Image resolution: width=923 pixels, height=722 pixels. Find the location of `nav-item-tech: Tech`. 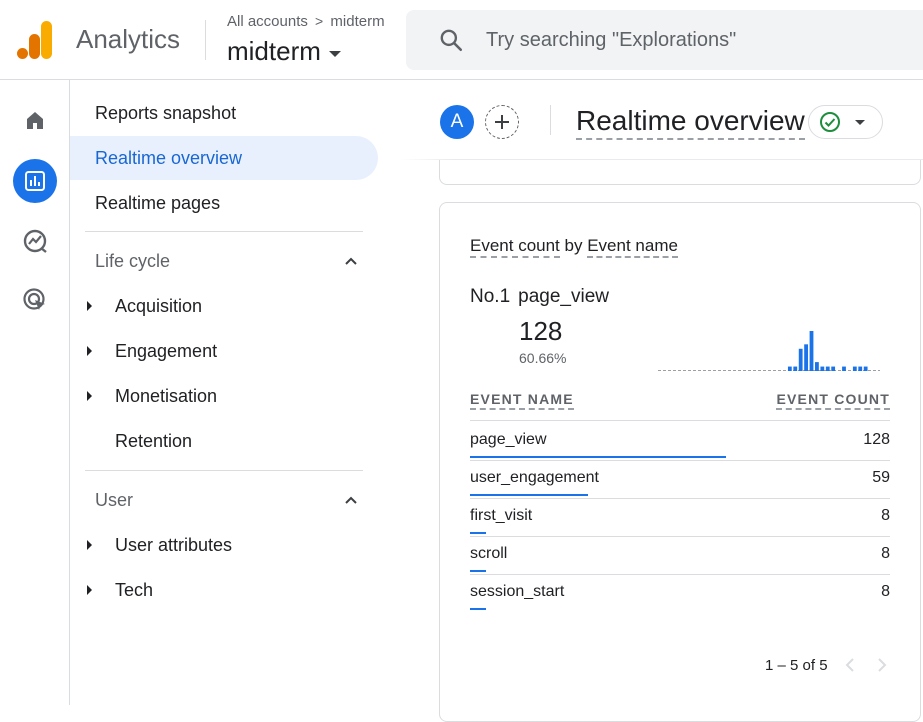

nav-item-tech: Tech is located at coordinates (220, 590).